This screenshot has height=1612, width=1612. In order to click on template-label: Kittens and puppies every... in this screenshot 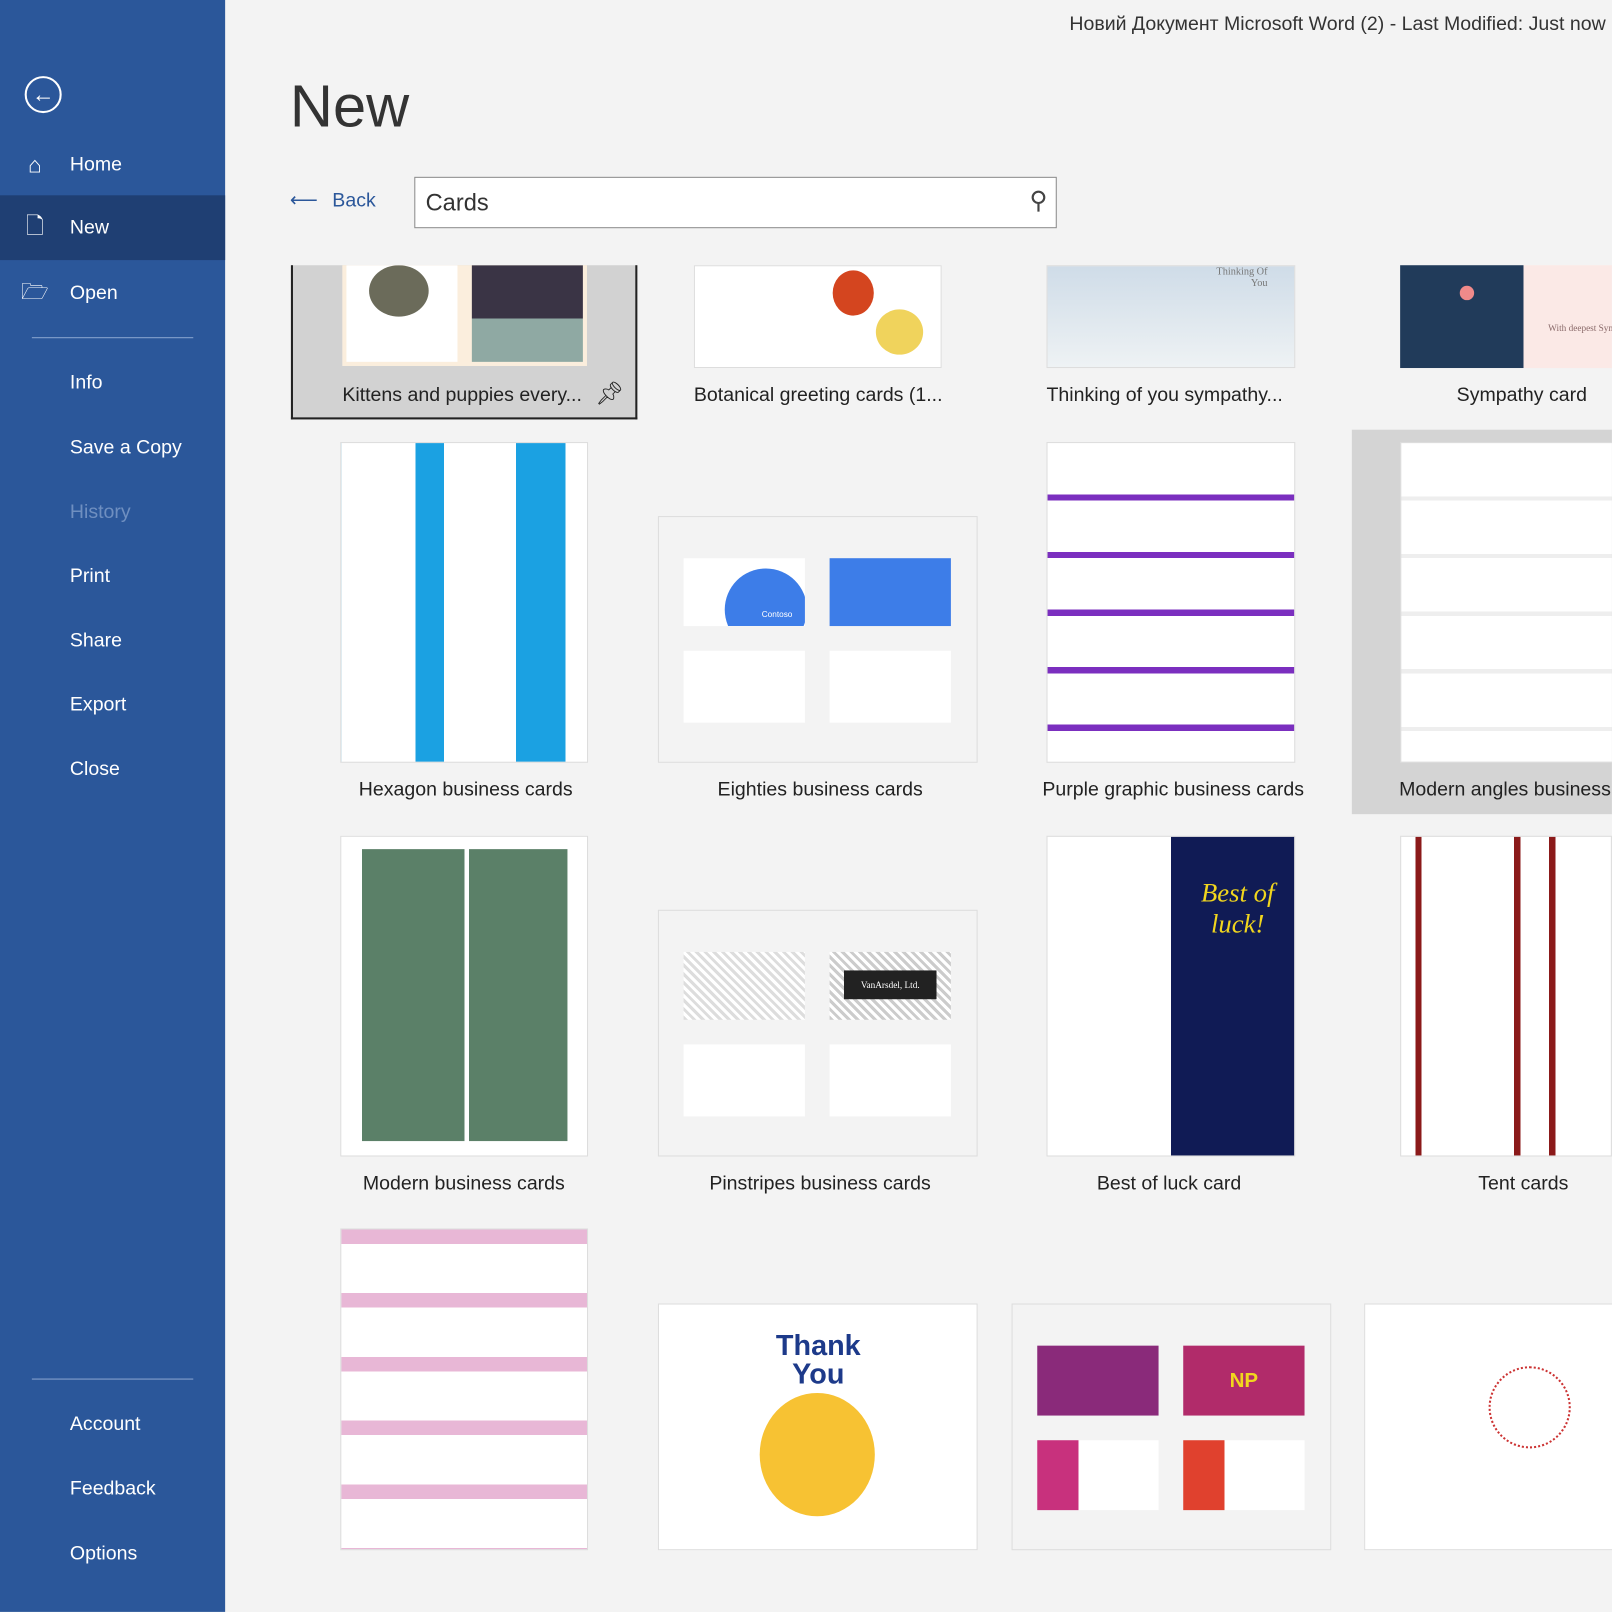, I will do `click(462, 395)`.